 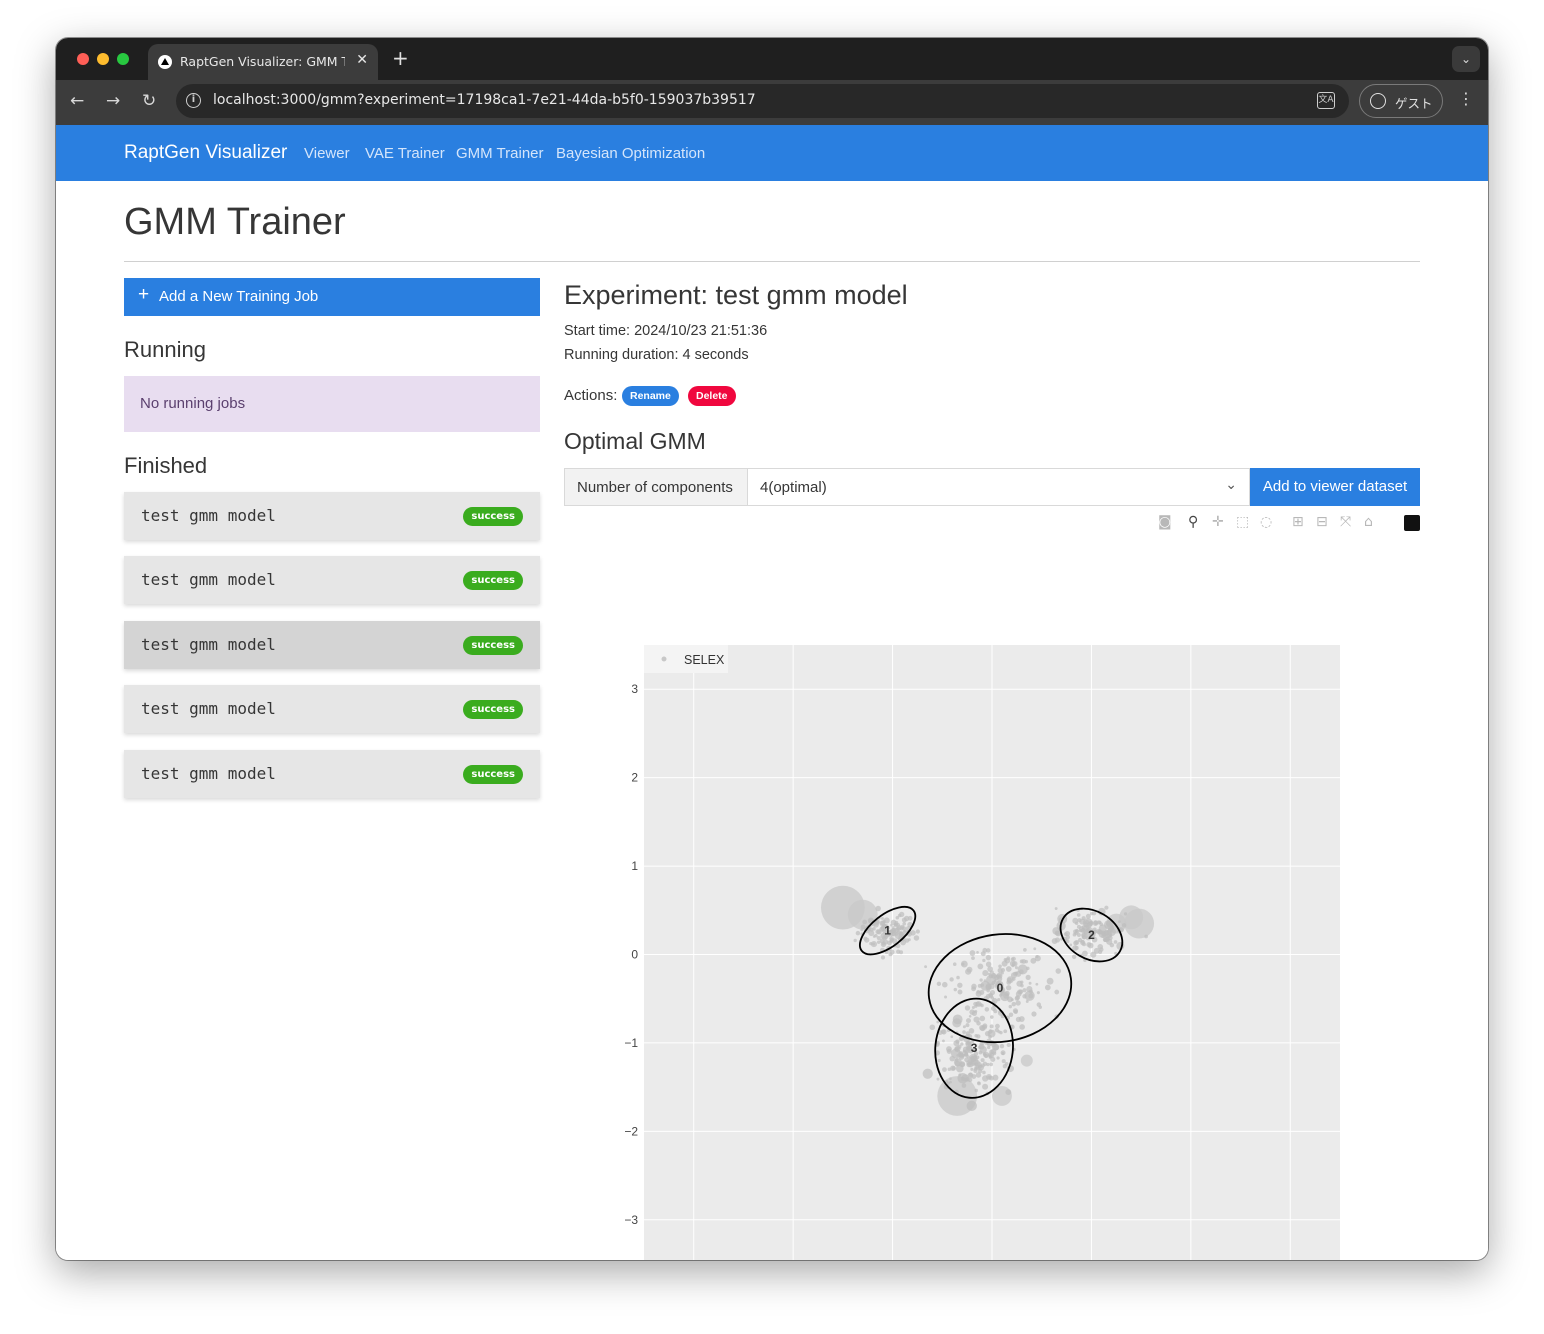 What do you see at coordinates (1466, 98) in the screenshot?
I see `browser-menu-icon: ⋮` at bounding box center [1466, 98].